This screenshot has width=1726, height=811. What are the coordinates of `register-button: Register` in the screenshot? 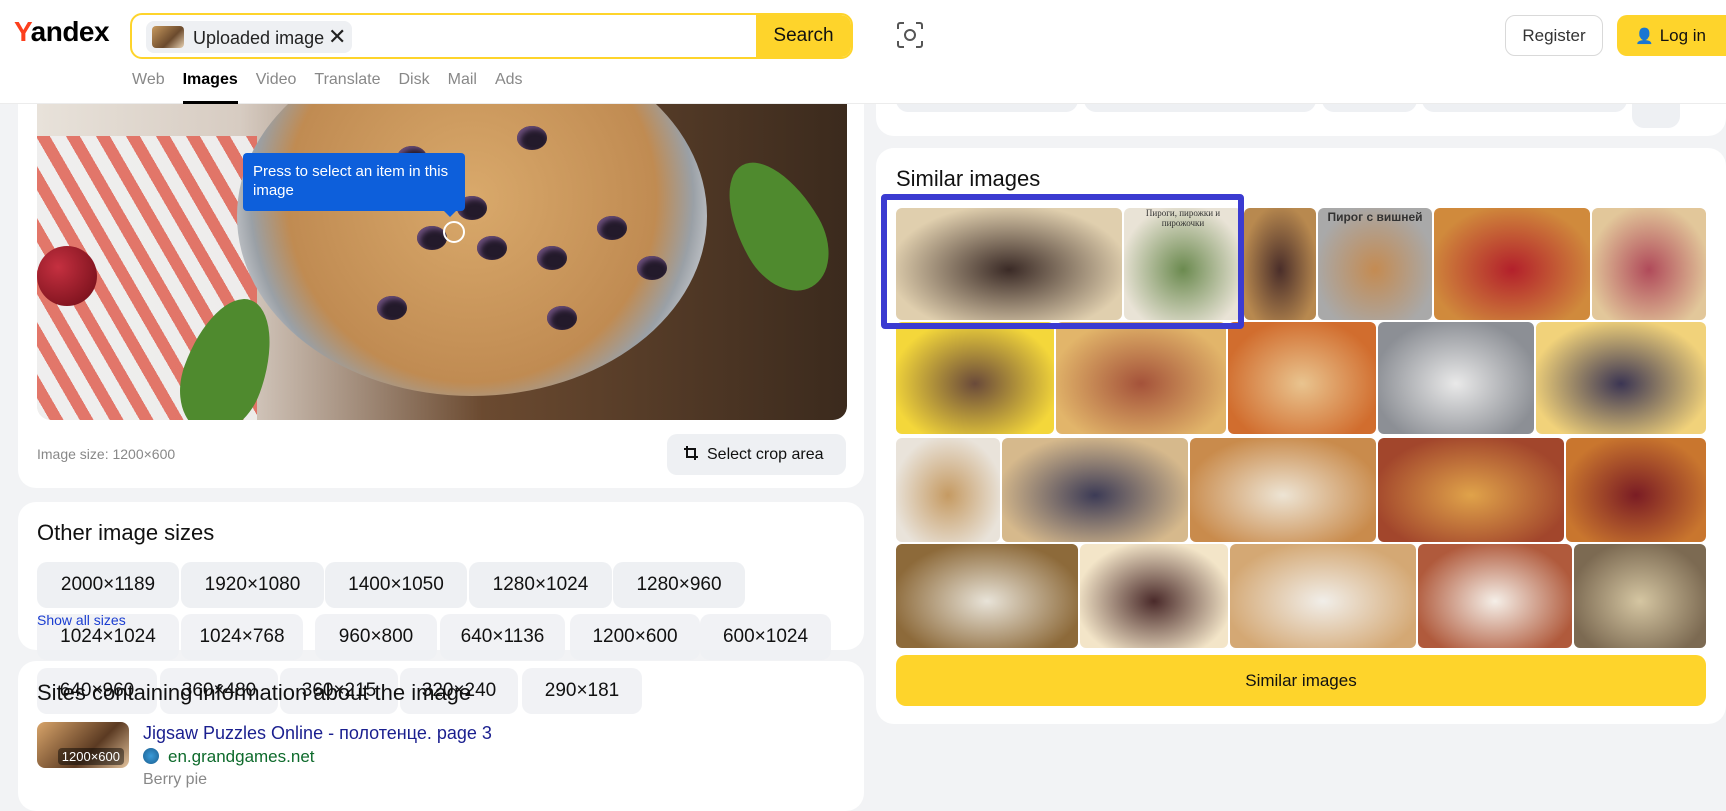 It's located at (1554, 35).